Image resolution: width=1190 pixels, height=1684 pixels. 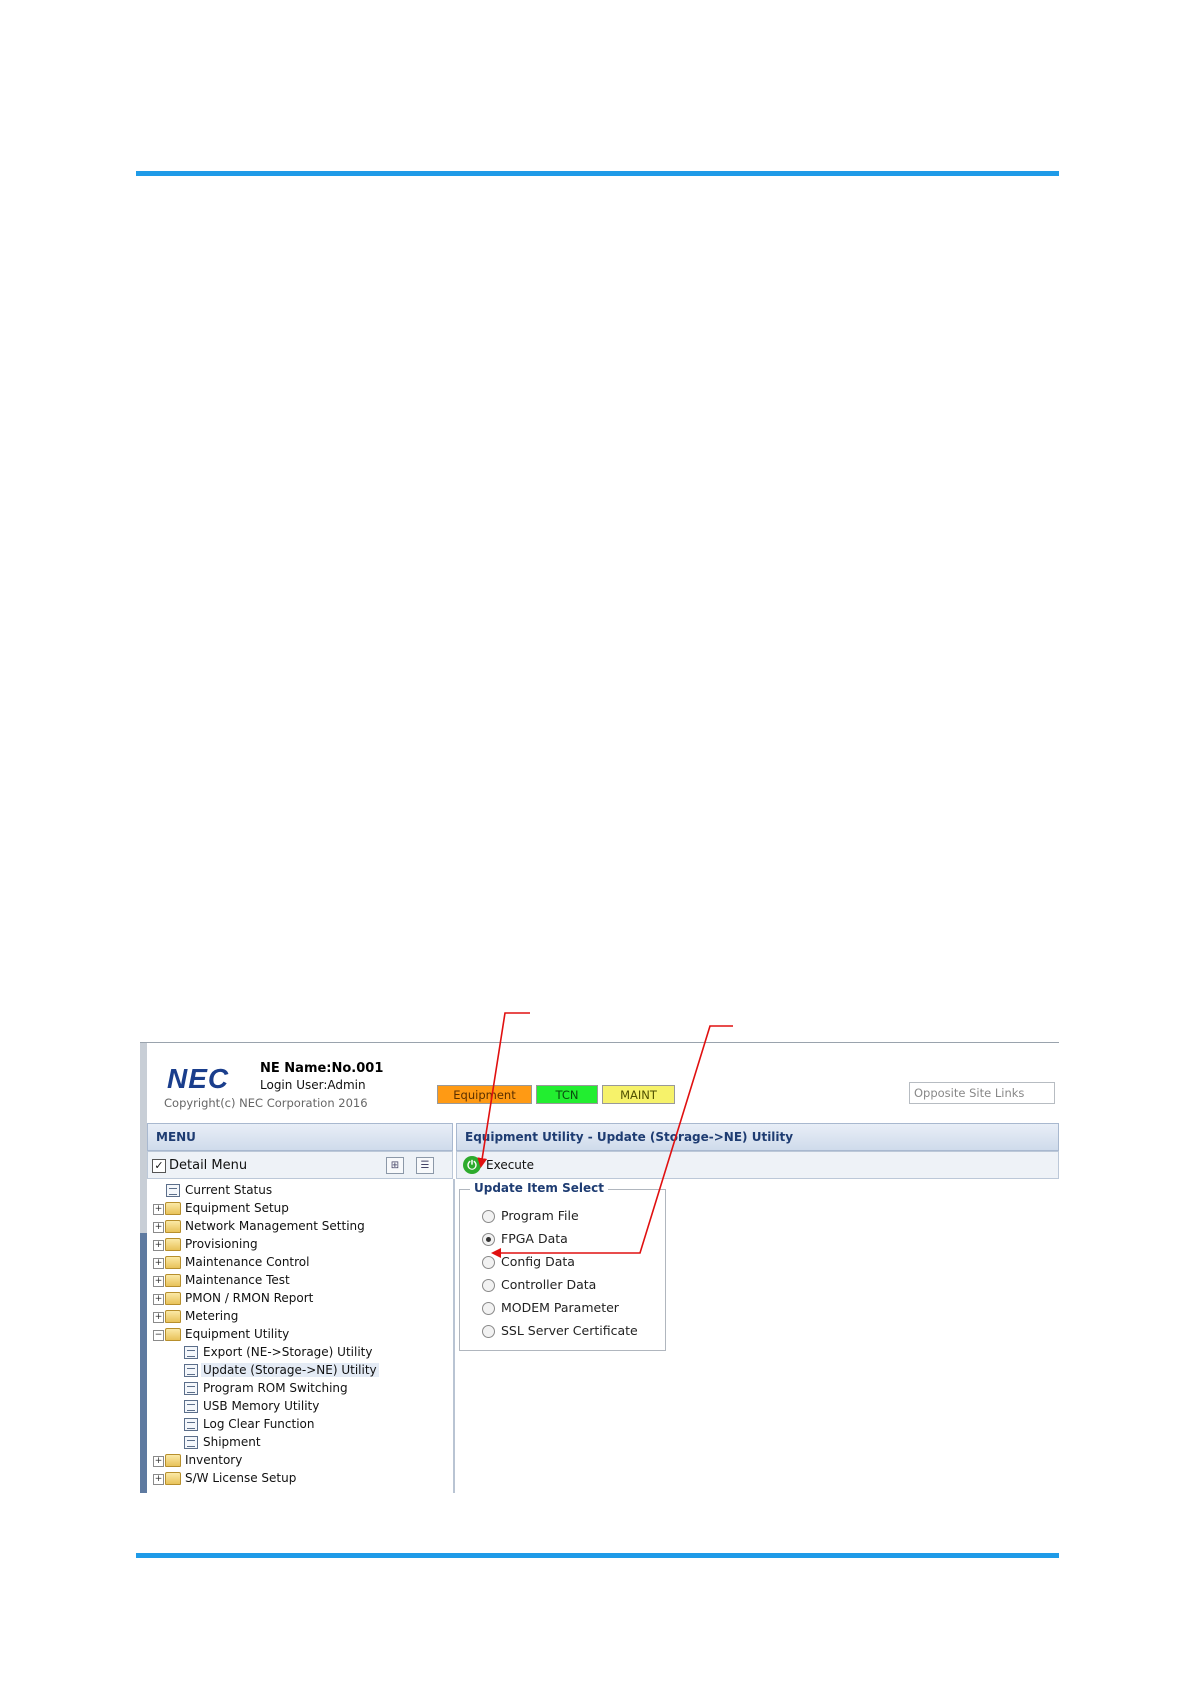 What do you see at coordinates (143, 1363) in the screenshot?
I see `page-scrollbar-thumb` at bounding box center [143, 1363].